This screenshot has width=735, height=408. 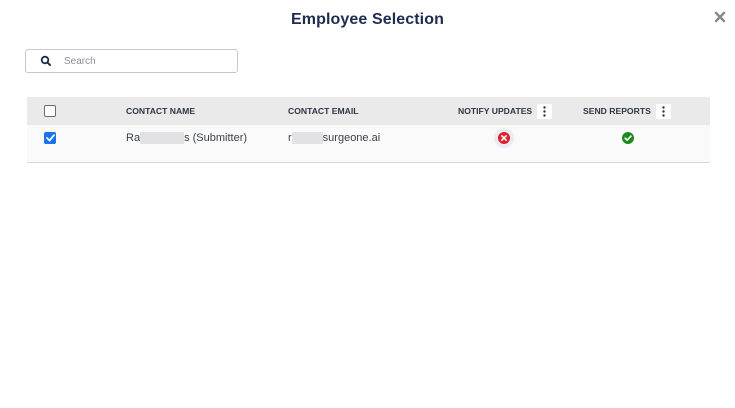 I want to click on select-all-checkbox, so click(x=50, y=111).